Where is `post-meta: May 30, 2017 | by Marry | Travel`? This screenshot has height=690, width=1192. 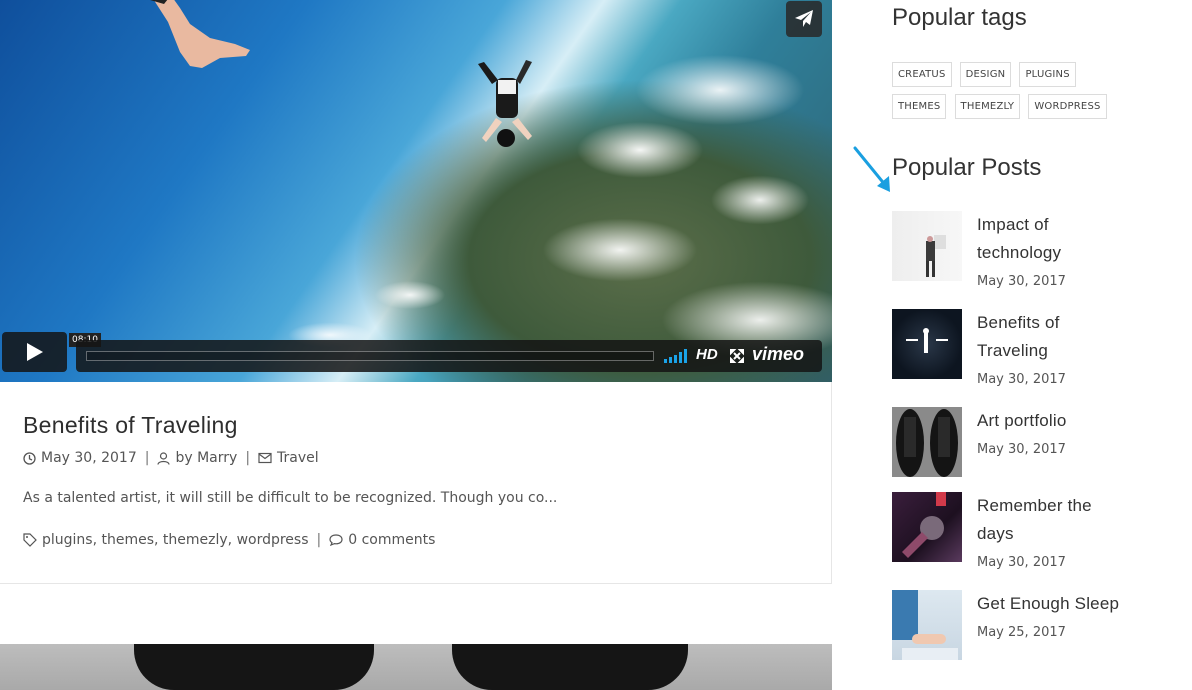 post-meta: May 30, 2017 | by Marry | Travel is located at coordinates (171, 458).